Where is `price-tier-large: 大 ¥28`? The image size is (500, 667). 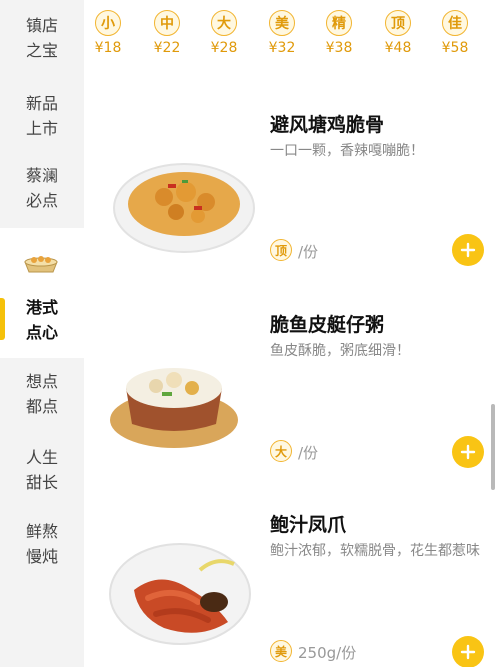
price-tier-large: 大 ¥28 is located at coordinates (224, 33).